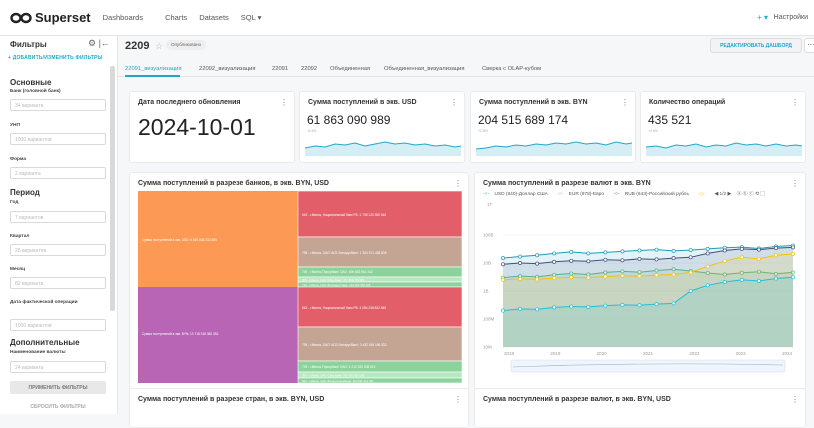 The height and width of the screenshot is (428, 814). I want to click on filter-select-unp: 1000 вариантов, so click(58, 139).